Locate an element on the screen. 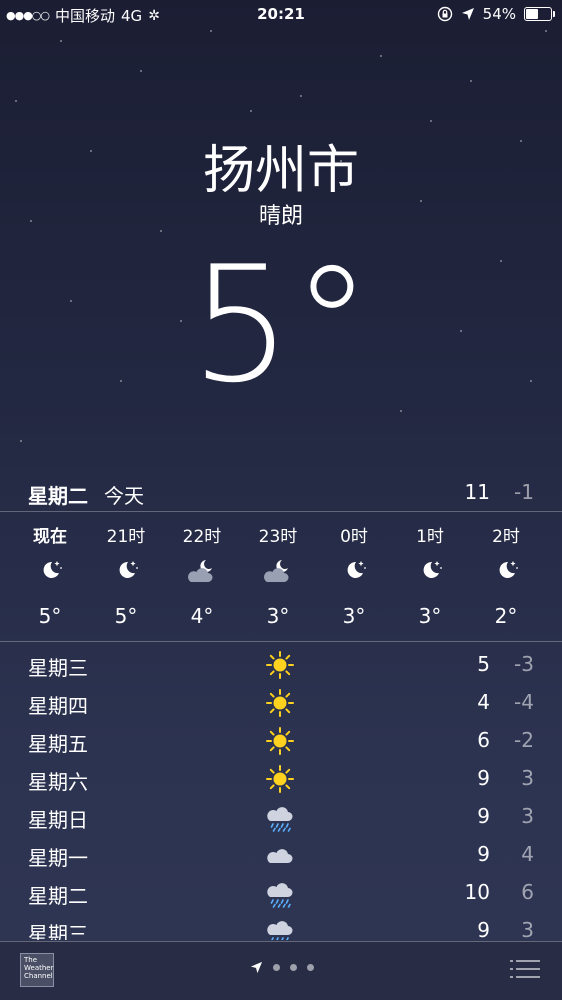 Image resolution: width=562 pixels, height=1000 pixels. hourly-forecast: 现在 5° 21时 5° 22时 4° 23时 3° 0时 3° 1时 3° 2时 2° is located at coordinates (281, 576).